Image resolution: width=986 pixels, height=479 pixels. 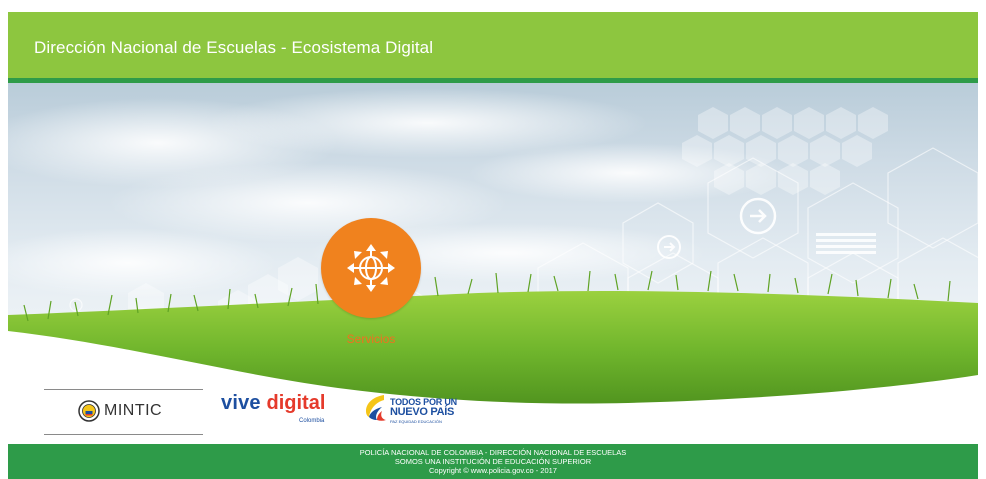 What do you see at coordinates (89, 411) in the screenshot?
I see `colombia-seal-icon` at bounding box center [89, 411].